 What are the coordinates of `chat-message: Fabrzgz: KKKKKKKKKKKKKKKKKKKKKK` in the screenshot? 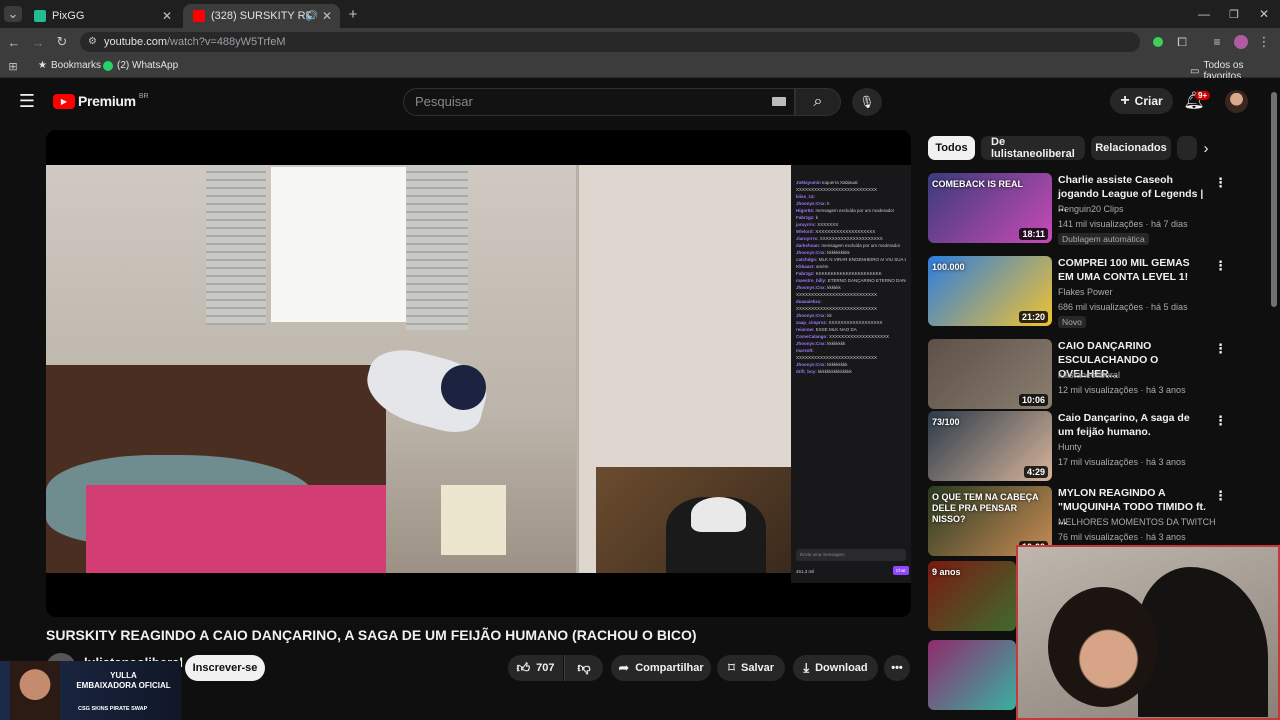 It's located at (851, 273).